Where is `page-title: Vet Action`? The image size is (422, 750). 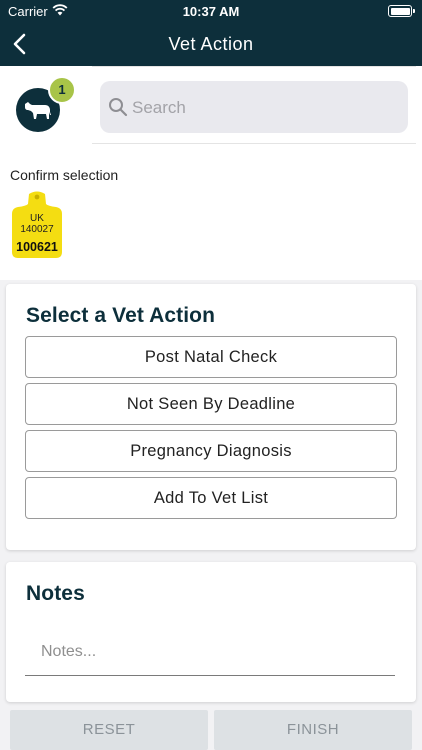 page-title: Vet Action is located at coordinates (211, 44).